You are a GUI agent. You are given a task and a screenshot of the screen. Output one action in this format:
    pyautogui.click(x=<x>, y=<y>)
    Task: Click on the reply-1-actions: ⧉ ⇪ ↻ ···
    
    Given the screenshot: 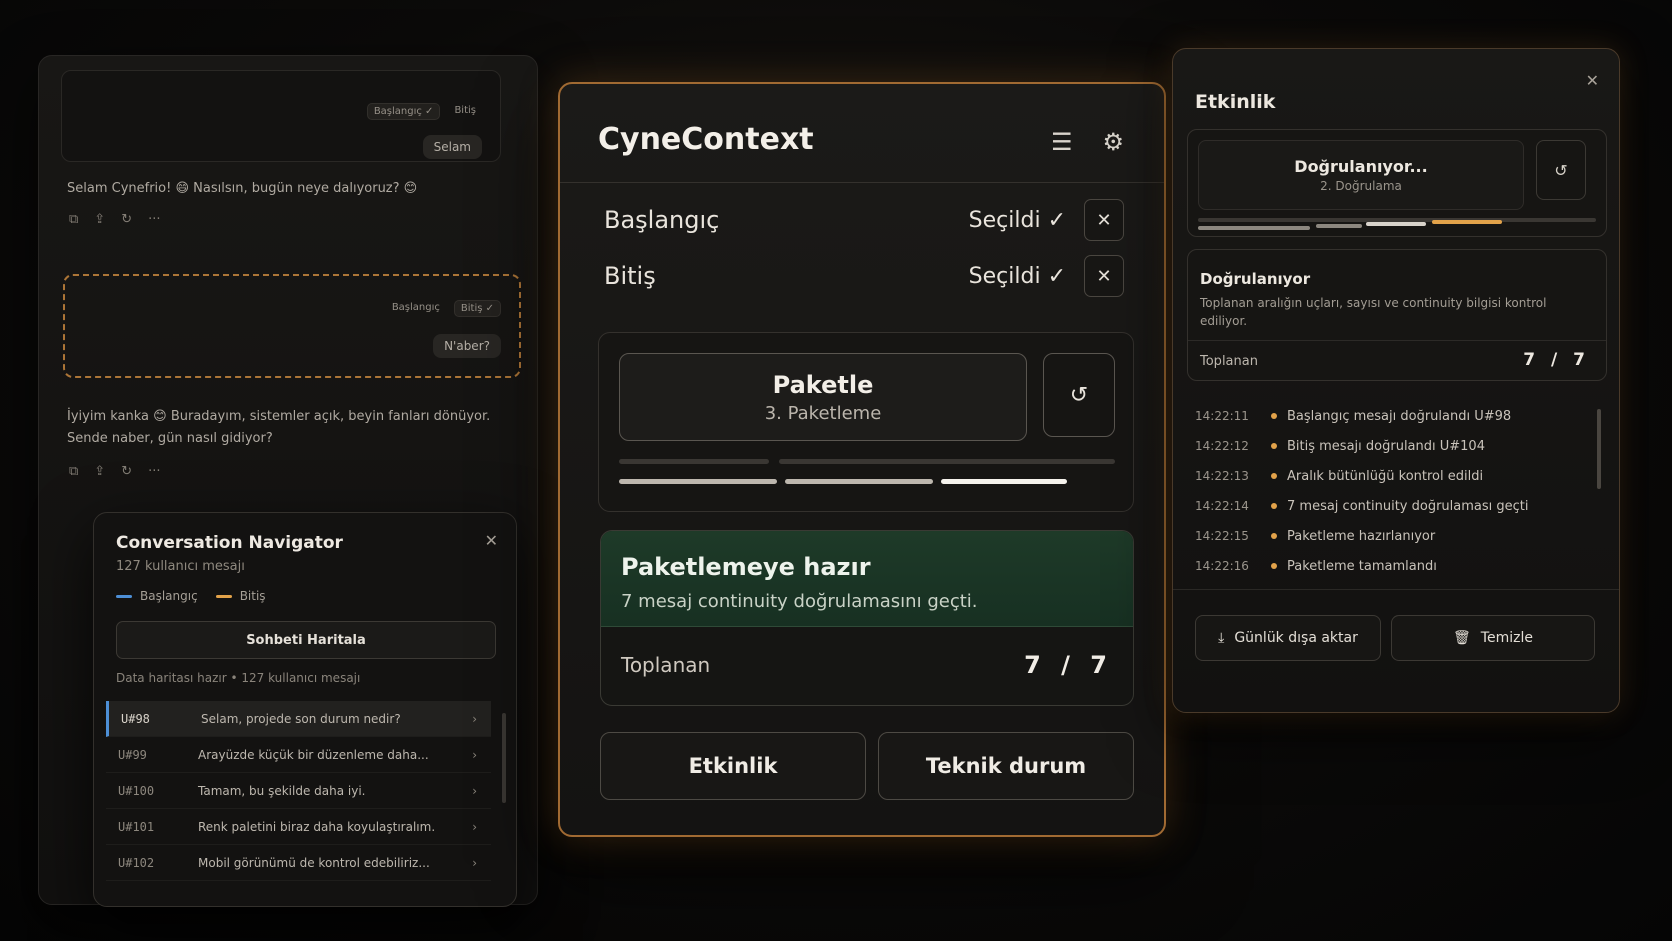 What is the action you would take?
    pyautogui.click(x=115, y=219)
    